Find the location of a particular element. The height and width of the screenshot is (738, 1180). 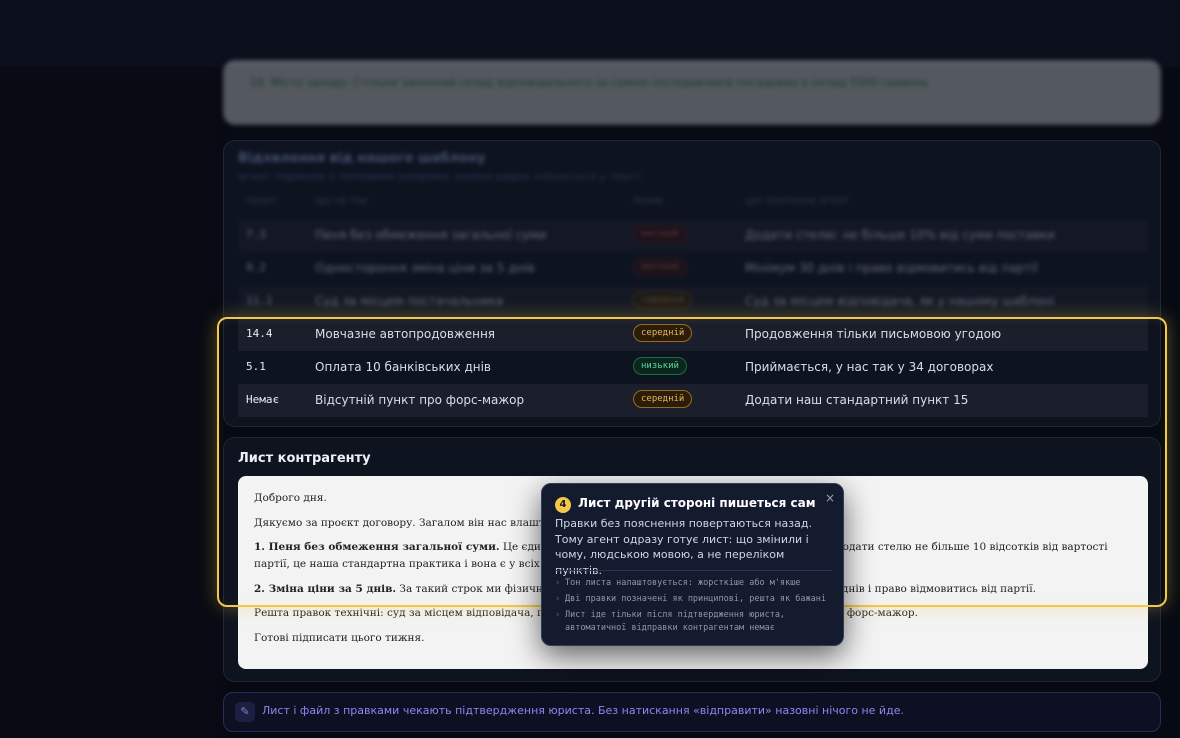

letter-point-2-title: 2. Зміна ціни за 5 днів. is located at coordinates (325, 589).